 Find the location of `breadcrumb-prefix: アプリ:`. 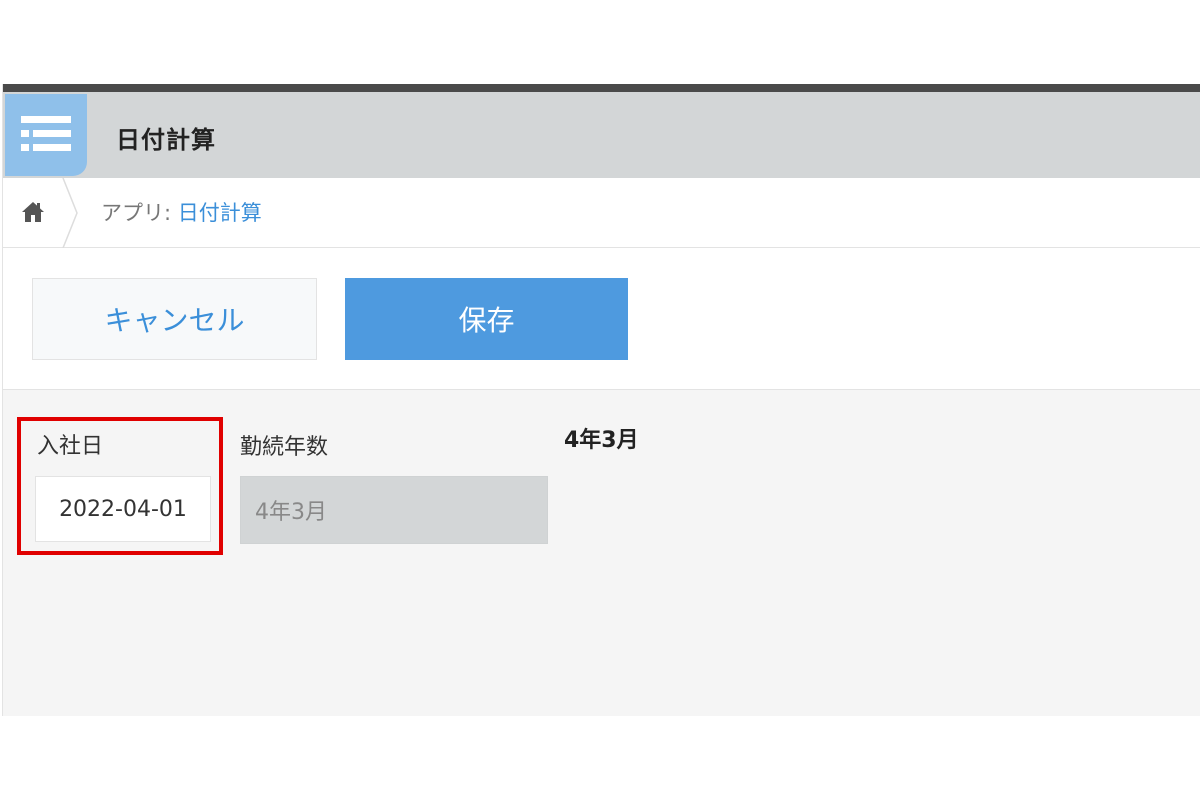

breadcrumb-prefix: アプリ: is located at coordinates (139, 213).